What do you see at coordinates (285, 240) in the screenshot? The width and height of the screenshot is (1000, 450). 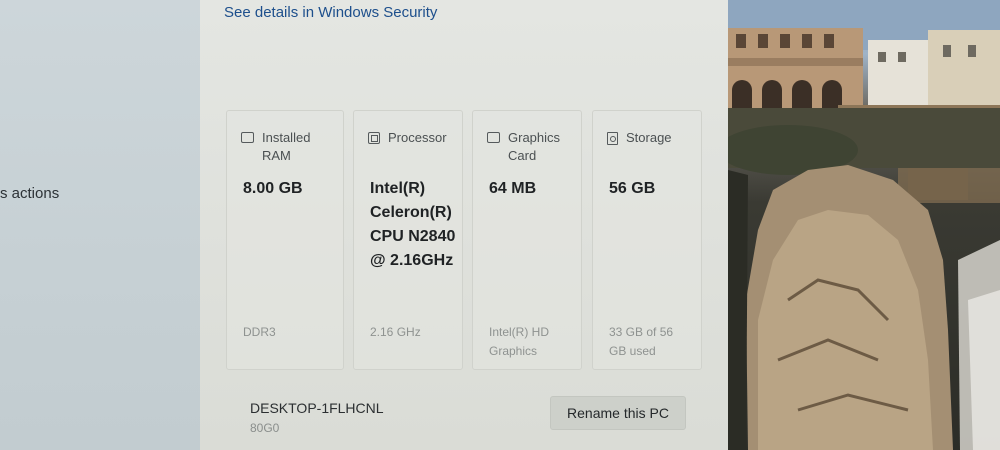 I see `spec-card-ram: Installed RAM 8.00 GB DDR3` at bounding box center [285, 240].